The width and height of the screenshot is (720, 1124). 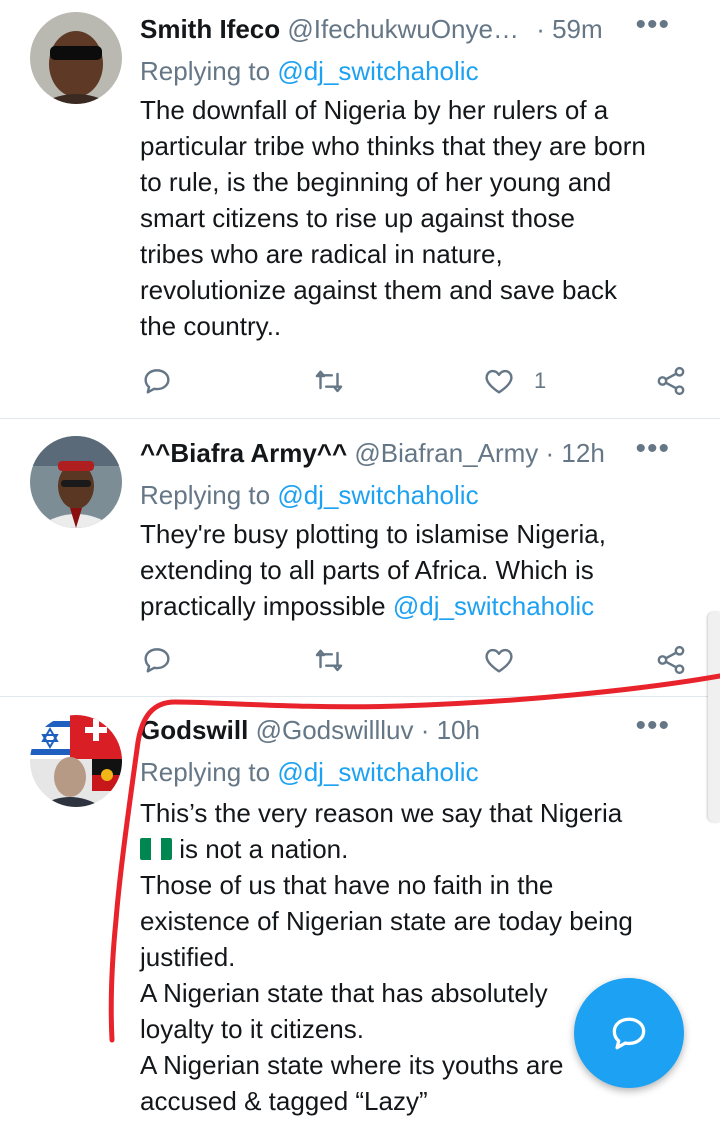 What do you see at coordinates (714, 717) in the screenshot?
I see `scroll-indicator` at bounding box center [714, 717].